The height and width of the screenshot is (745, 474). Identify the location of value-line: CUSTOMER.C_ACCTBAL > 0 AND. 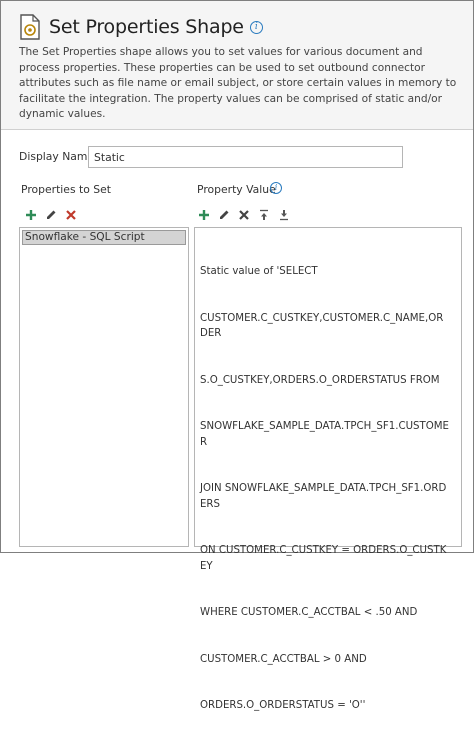
(283, 659).